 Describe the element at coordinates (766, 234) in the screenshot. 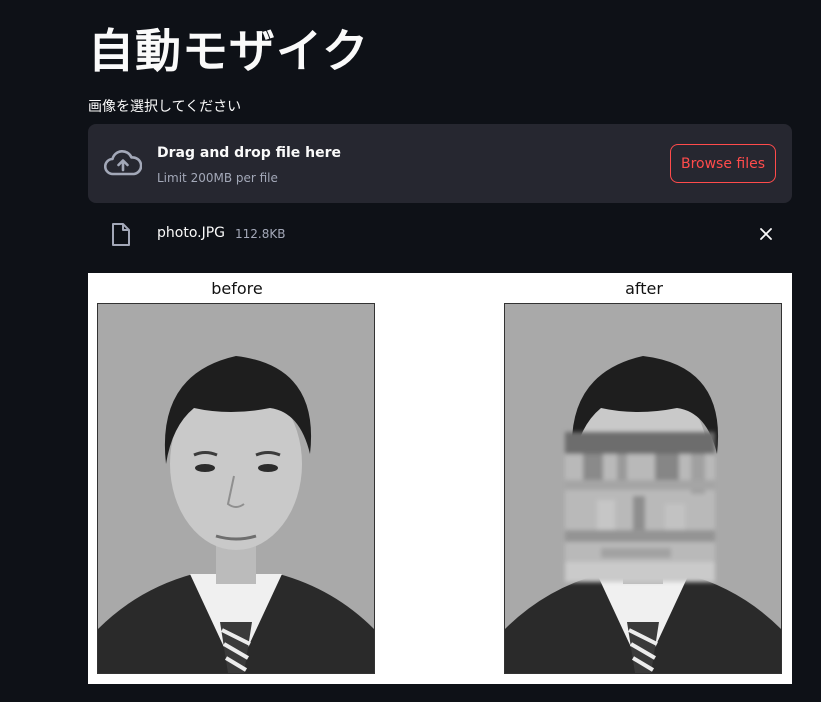

I see `close-icon` at that location.